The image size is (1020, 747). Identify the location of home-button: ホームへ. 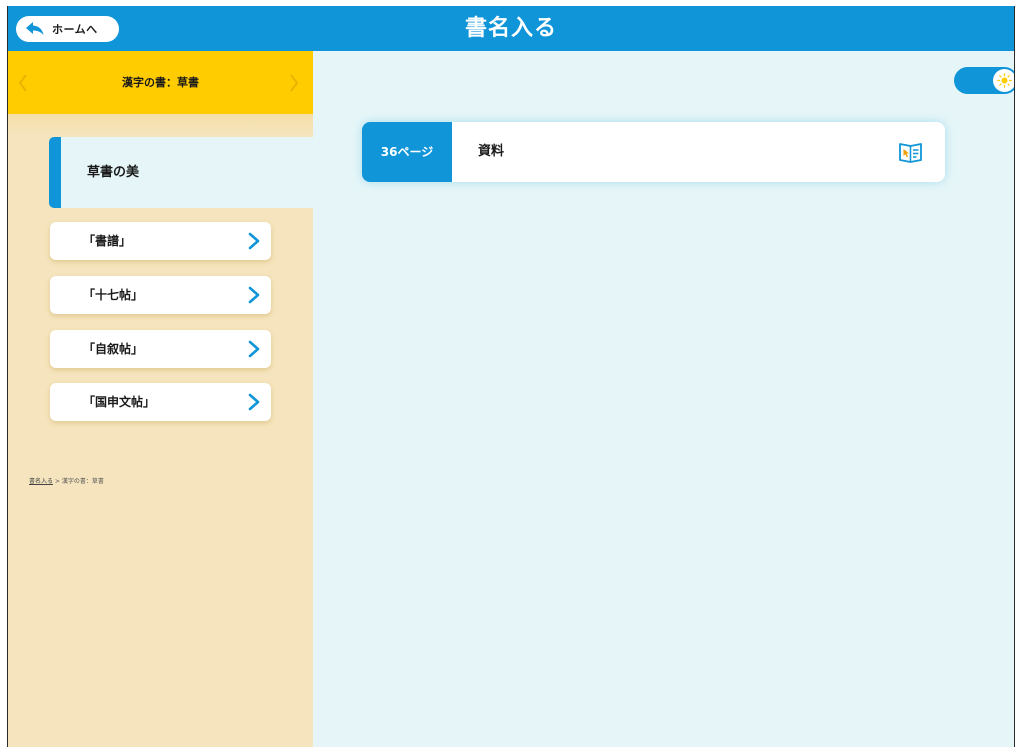
(67, 29).